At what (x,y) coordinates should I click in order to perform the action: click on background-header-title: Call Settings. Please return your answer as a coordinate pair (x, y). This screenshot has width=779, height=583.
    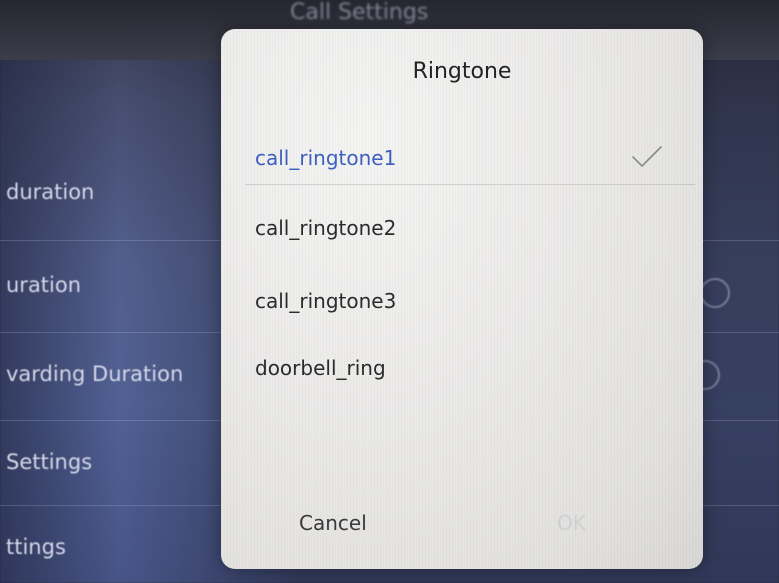
    Looking at the image, I should click on (359, 12).